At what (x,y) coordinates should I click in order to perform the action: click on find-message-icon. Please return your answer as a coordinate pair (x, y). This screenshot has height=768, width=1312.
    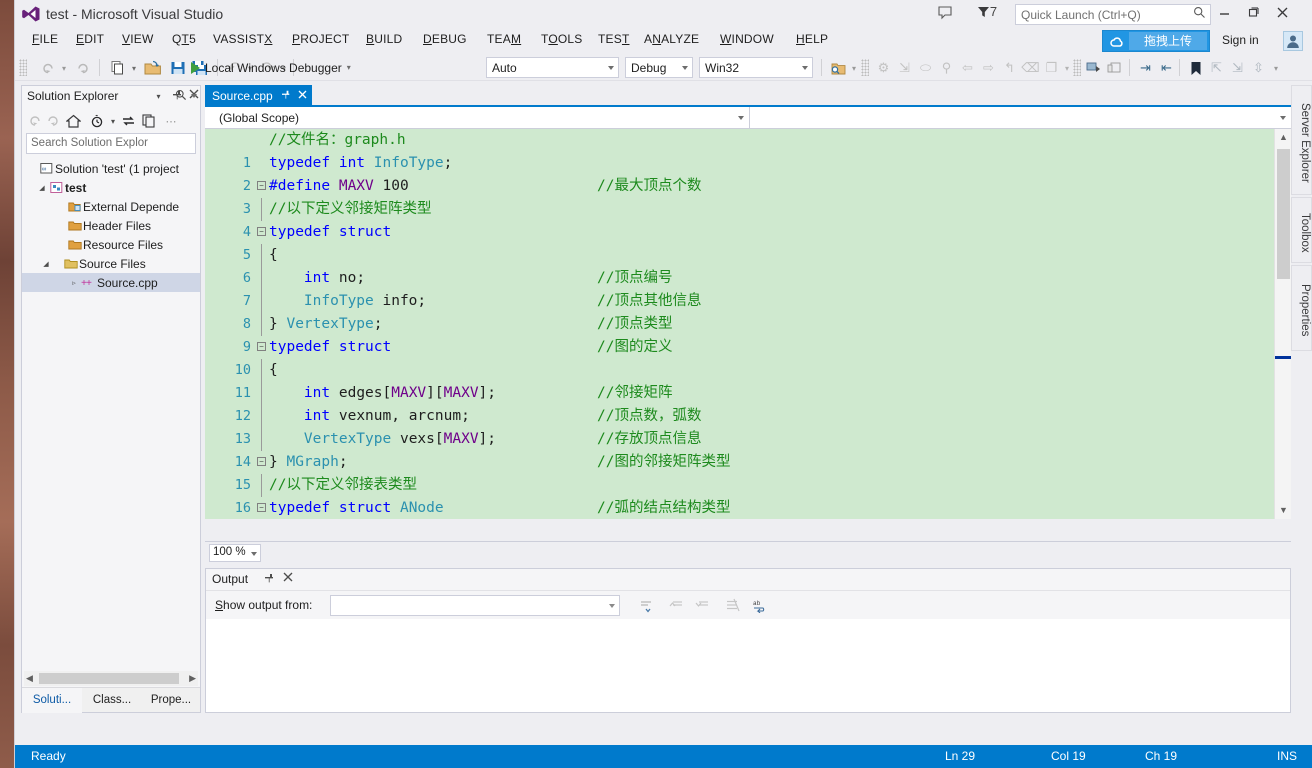
    Looking at the image, I should click on (646, 605).